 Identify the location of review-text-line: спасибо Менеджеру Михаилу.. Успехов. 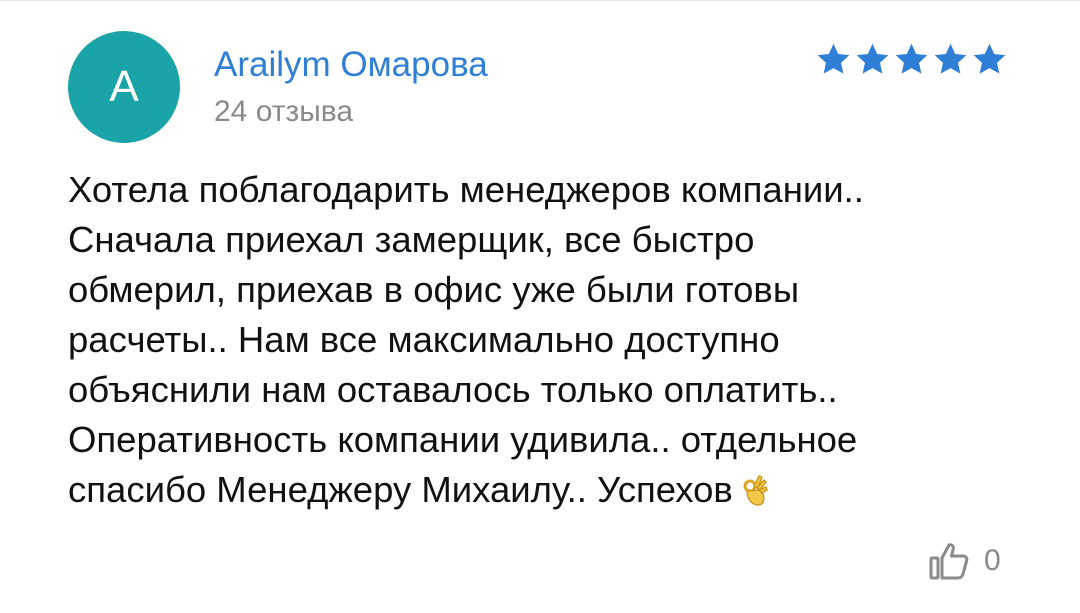
(400, 489).